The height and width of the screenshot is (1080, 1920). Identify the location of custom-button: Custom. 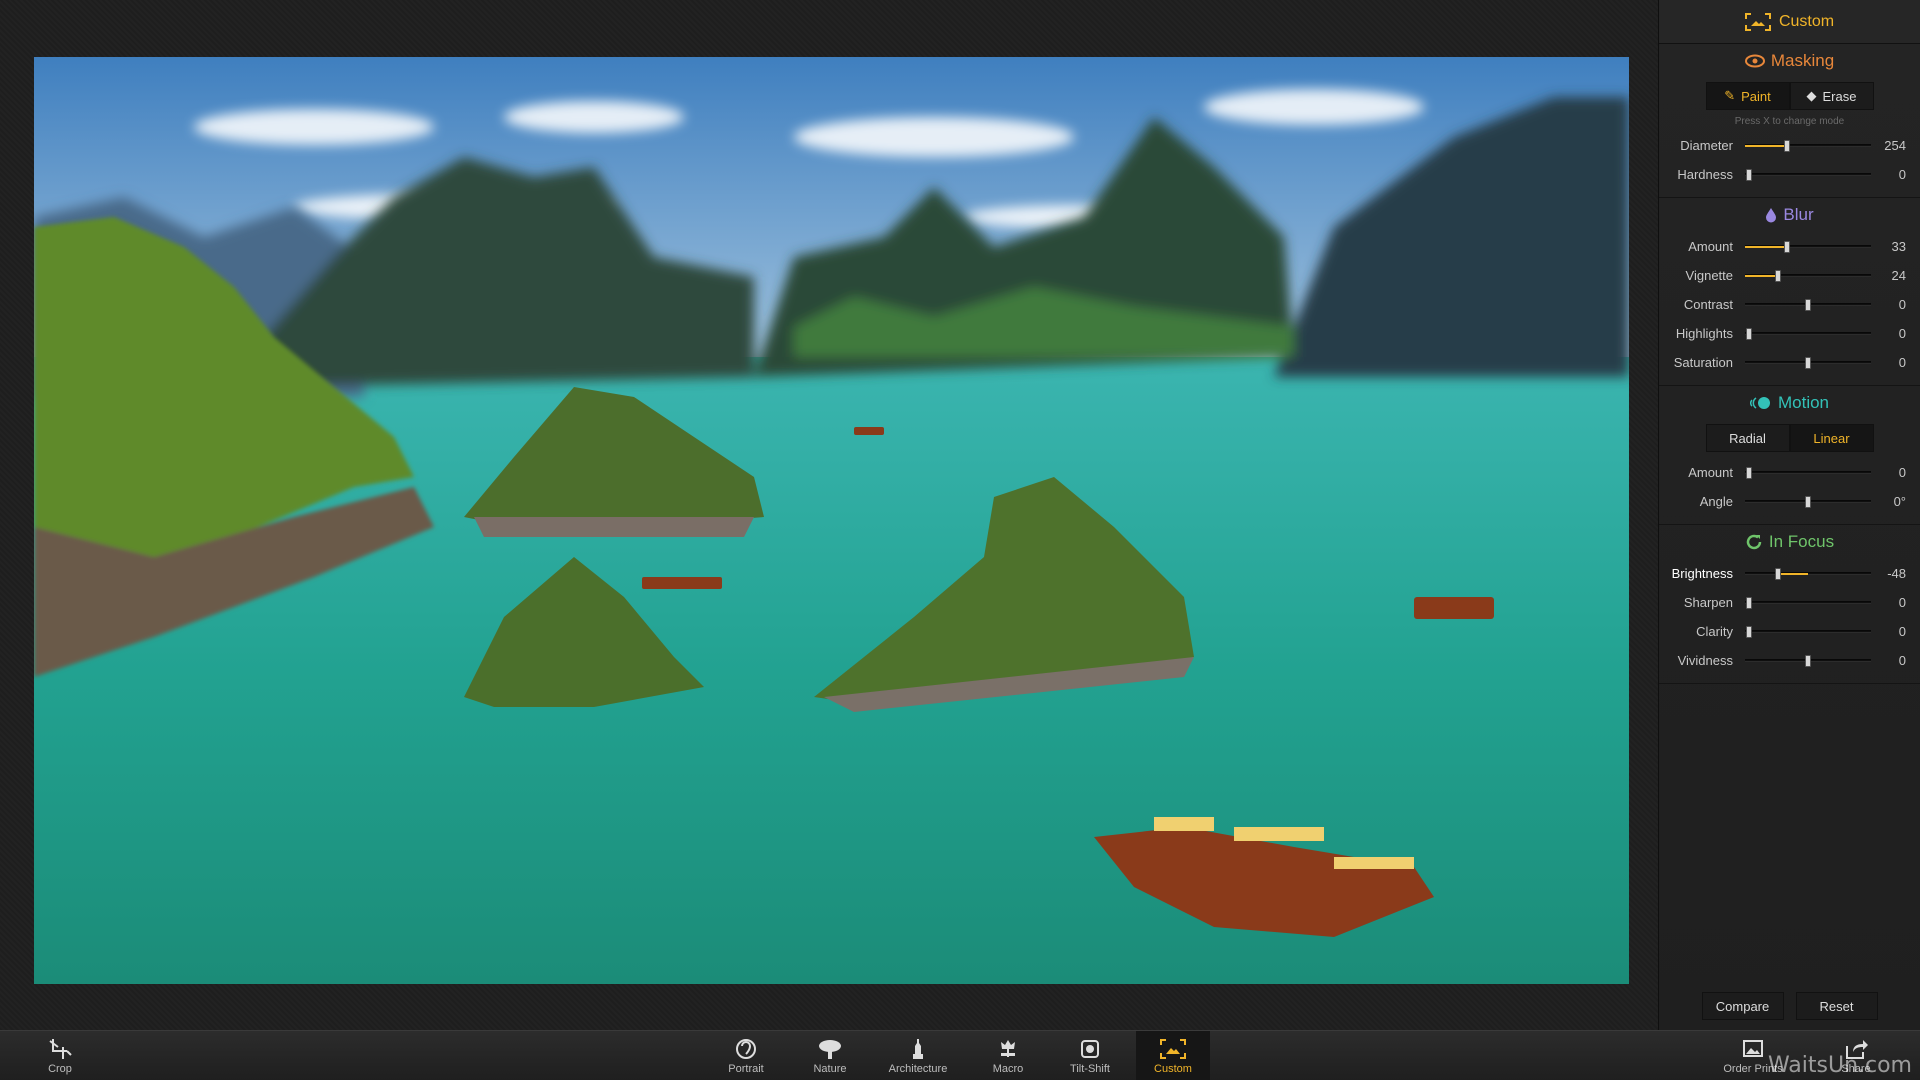
(1173, 1055).